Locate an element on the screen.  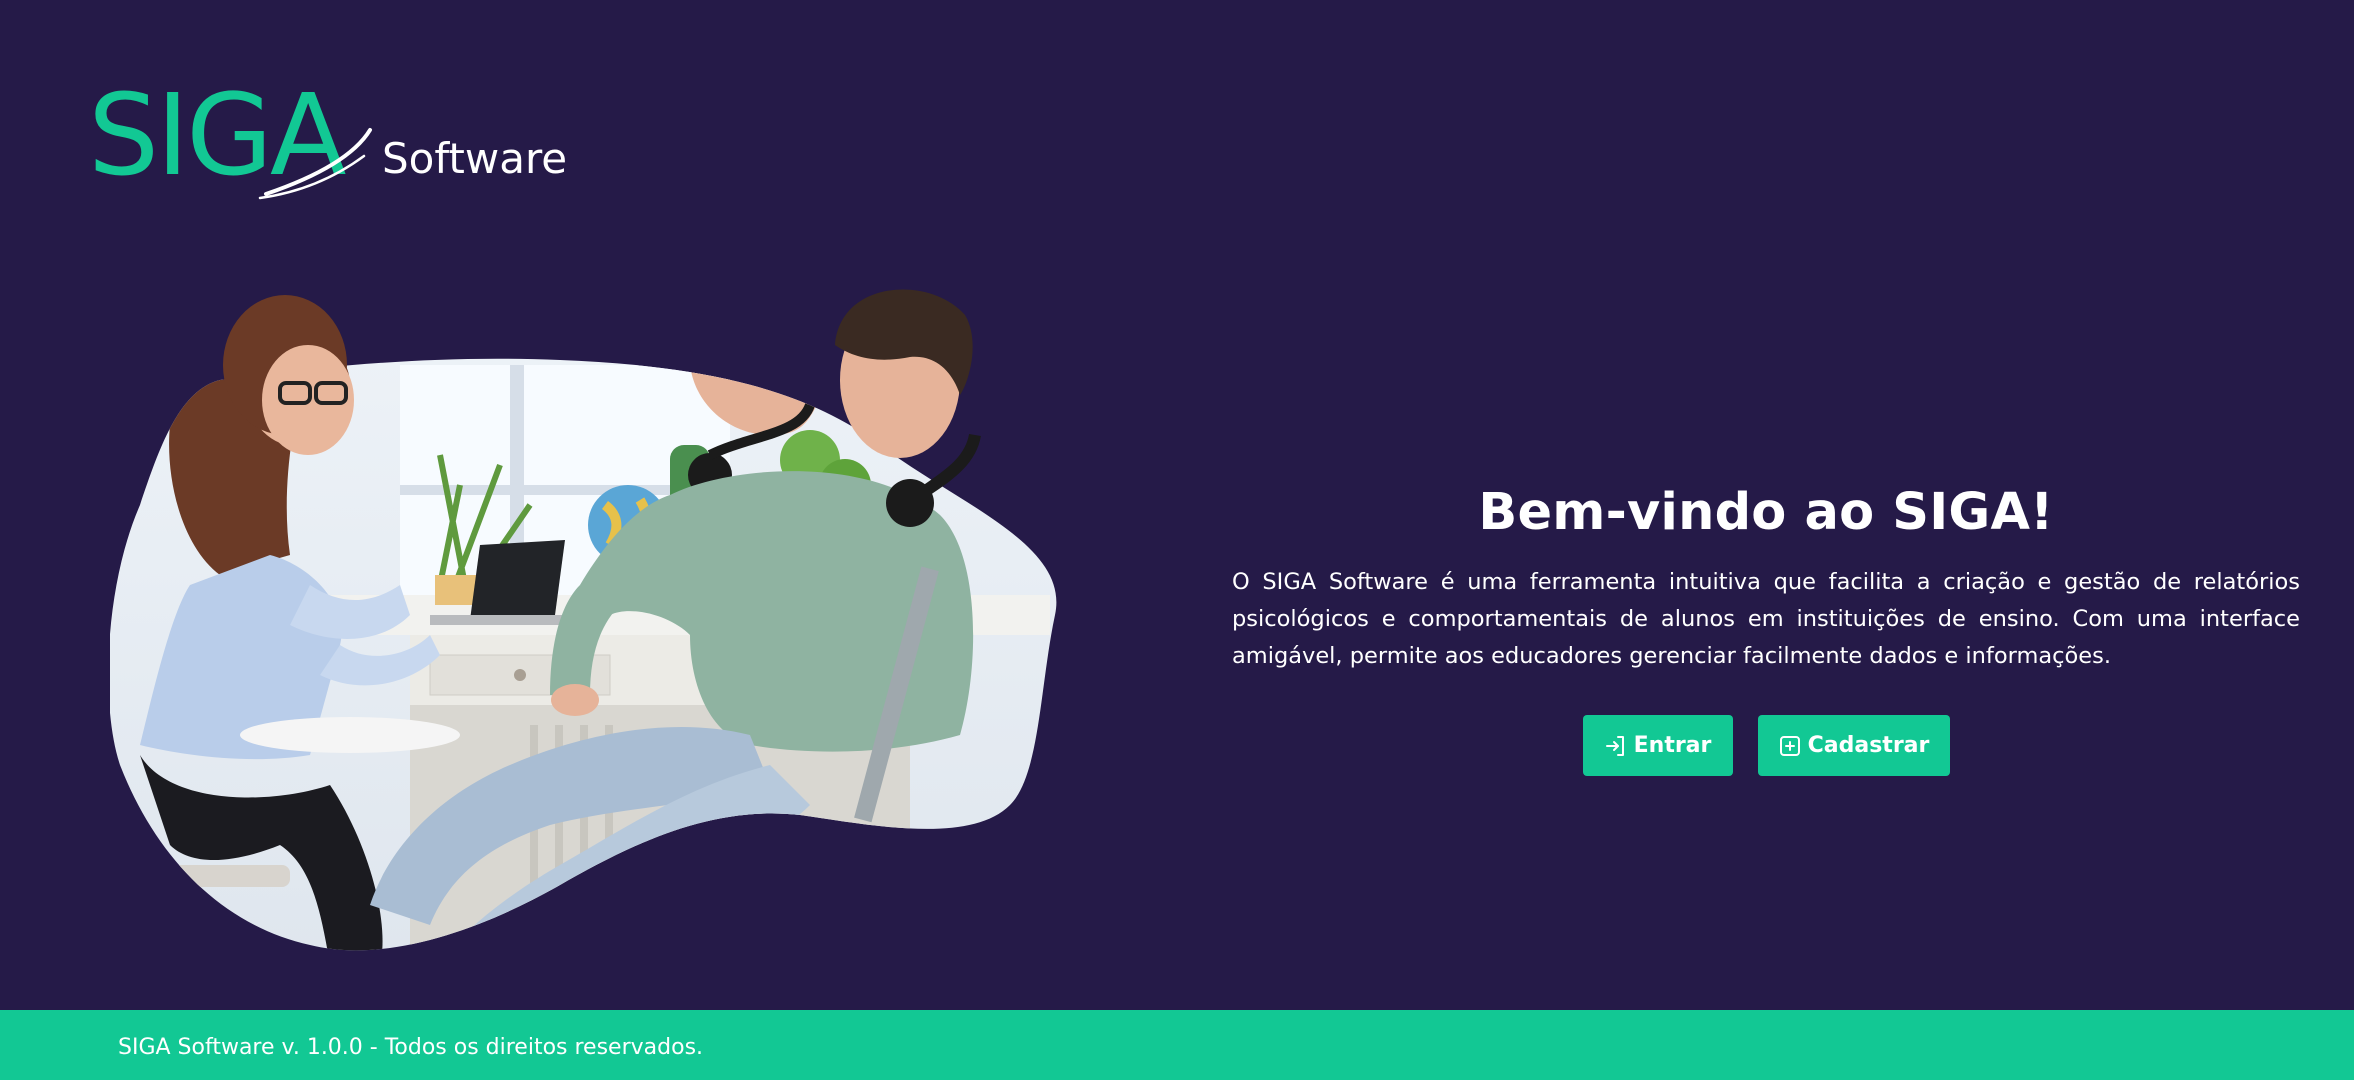
siga-logo: SIGA Software is located at coordinates (338, 143).